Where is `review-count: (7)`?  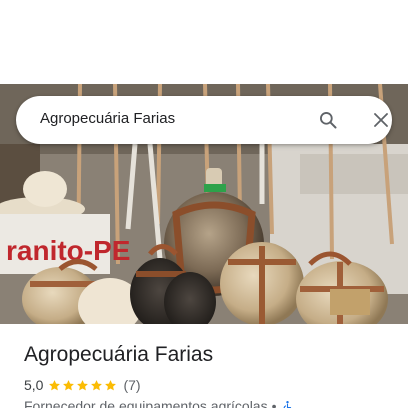 review-count: (7) is located at coordinates (131, 385).